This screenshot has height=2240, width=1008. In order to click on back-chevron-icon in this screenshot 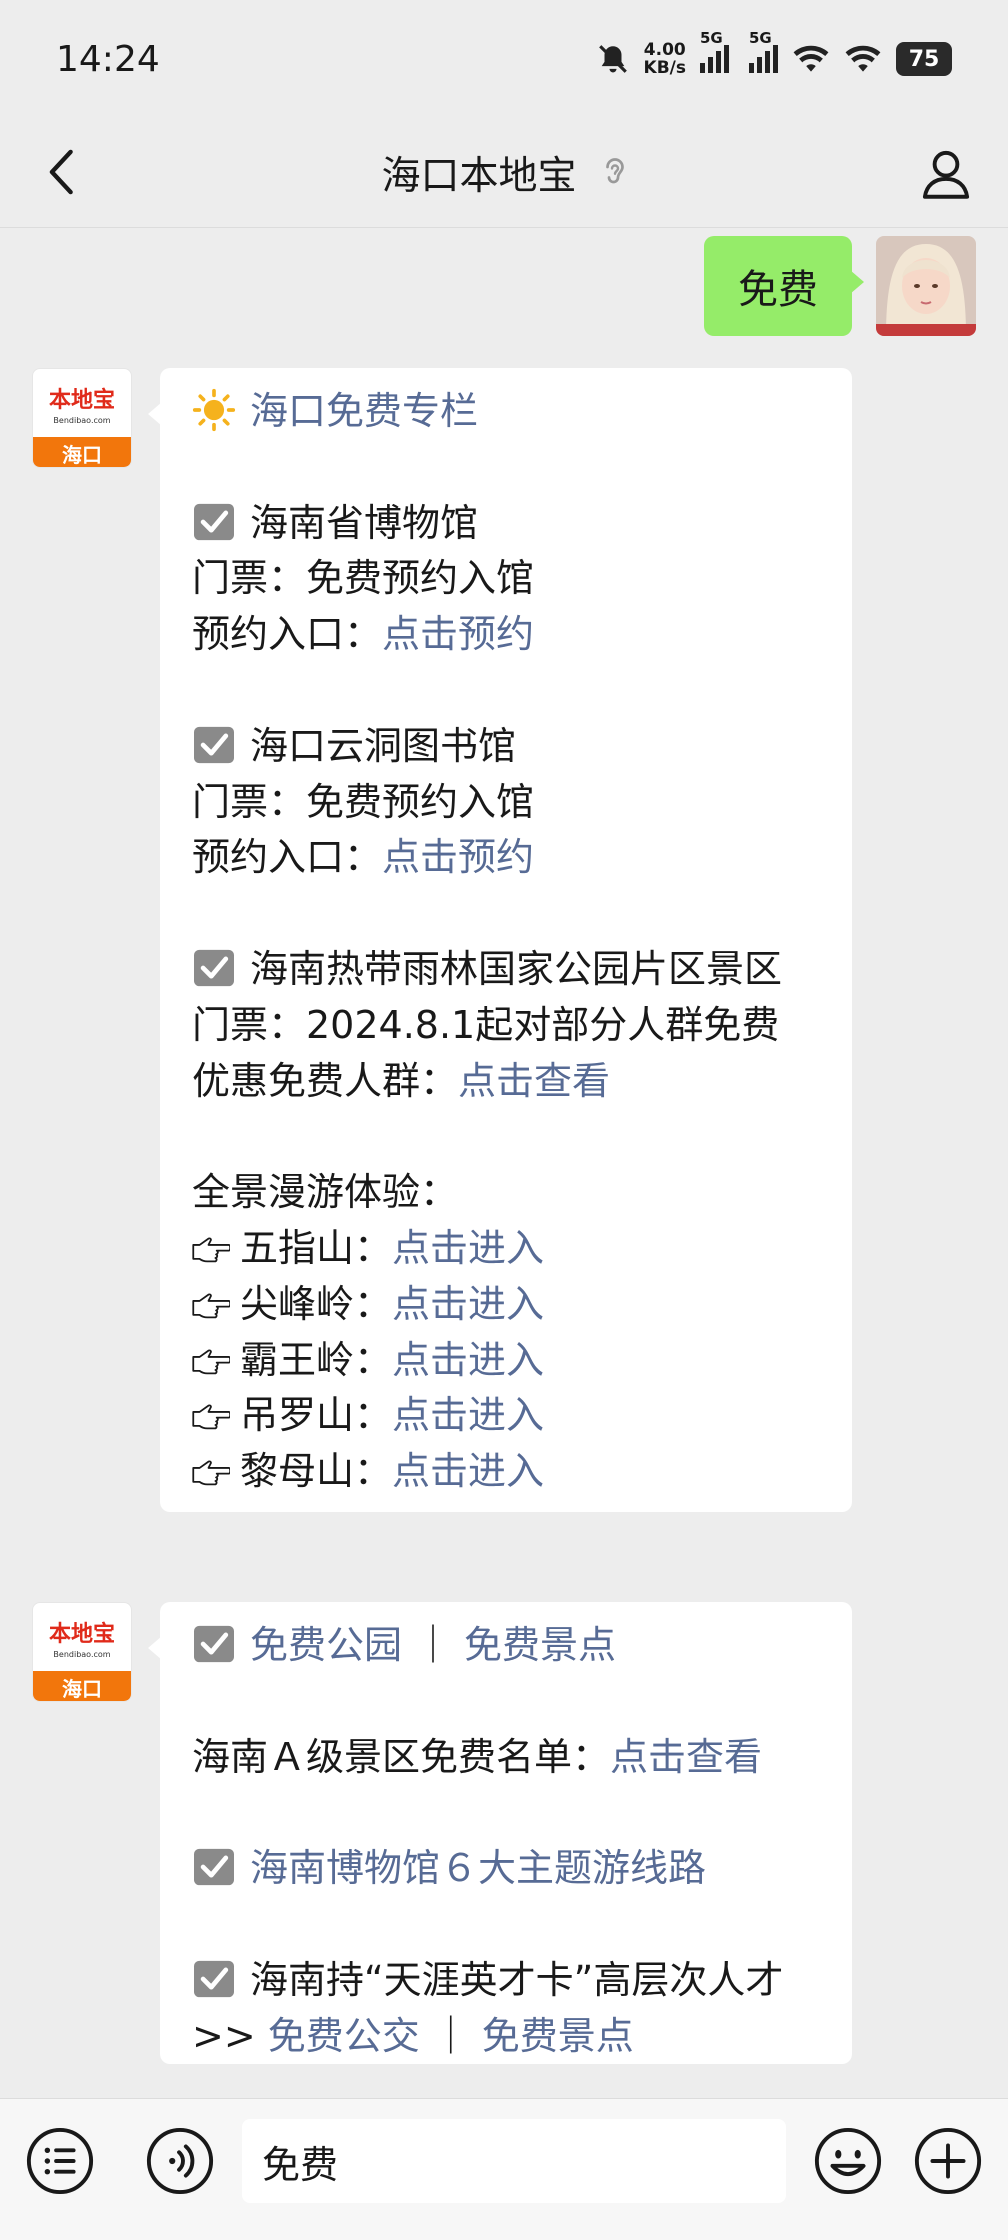, I will do `click(61, 172)`.